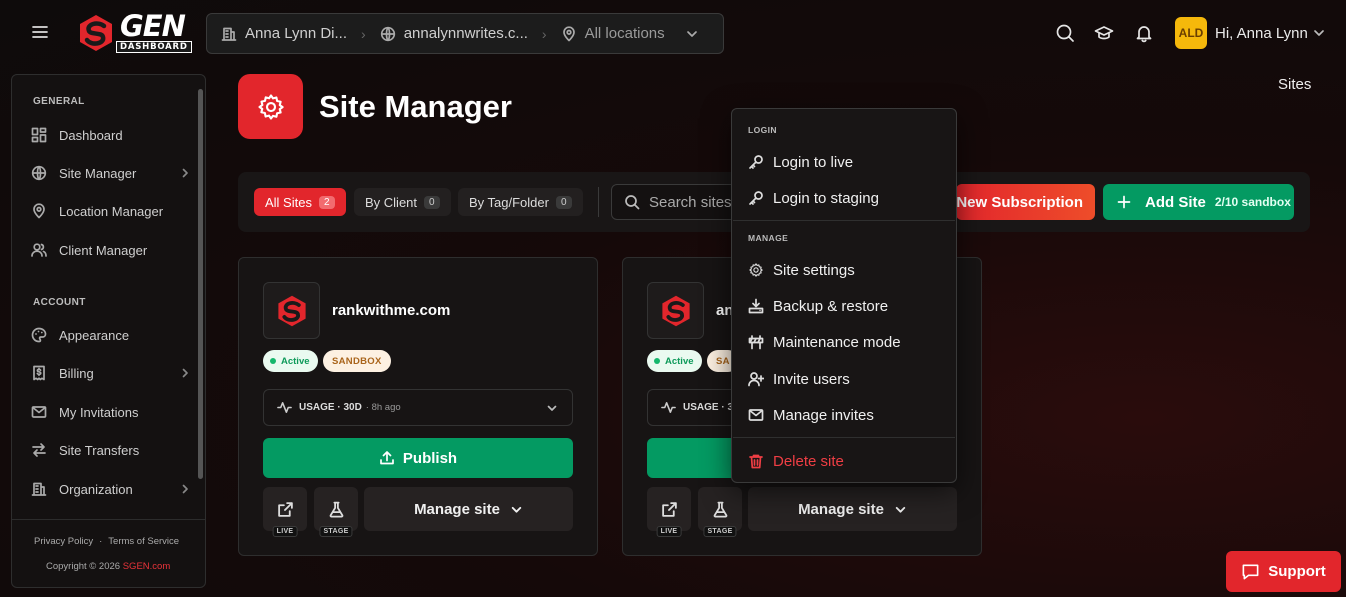  Describe the element at coordinates (330, 407) in the screenshot. I see `usage-label: USAGE · 30D` at that location.